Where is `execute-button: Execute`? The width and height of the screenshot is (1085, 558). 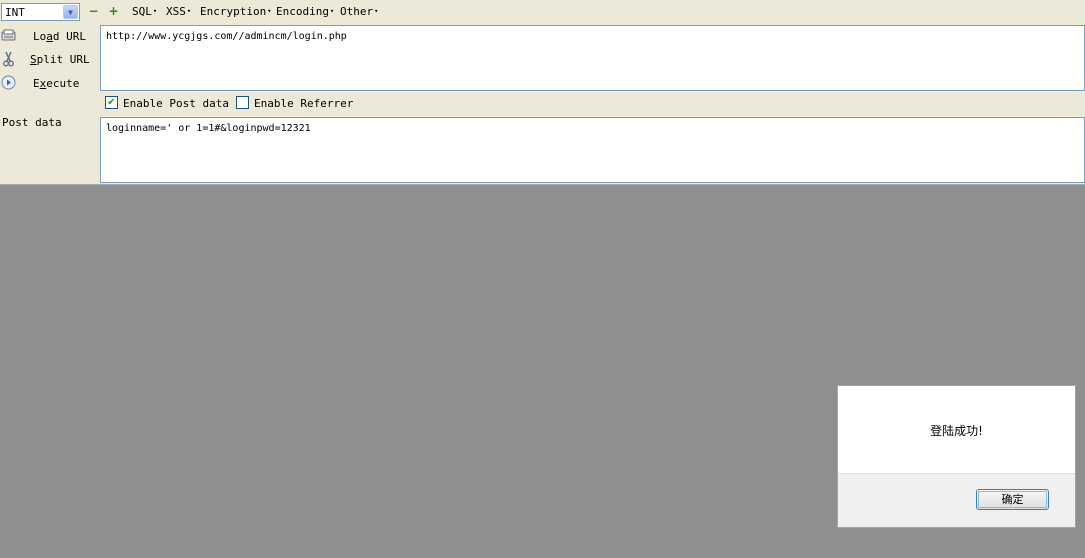
execute-button: Execute is located at coordinates (48, 83).